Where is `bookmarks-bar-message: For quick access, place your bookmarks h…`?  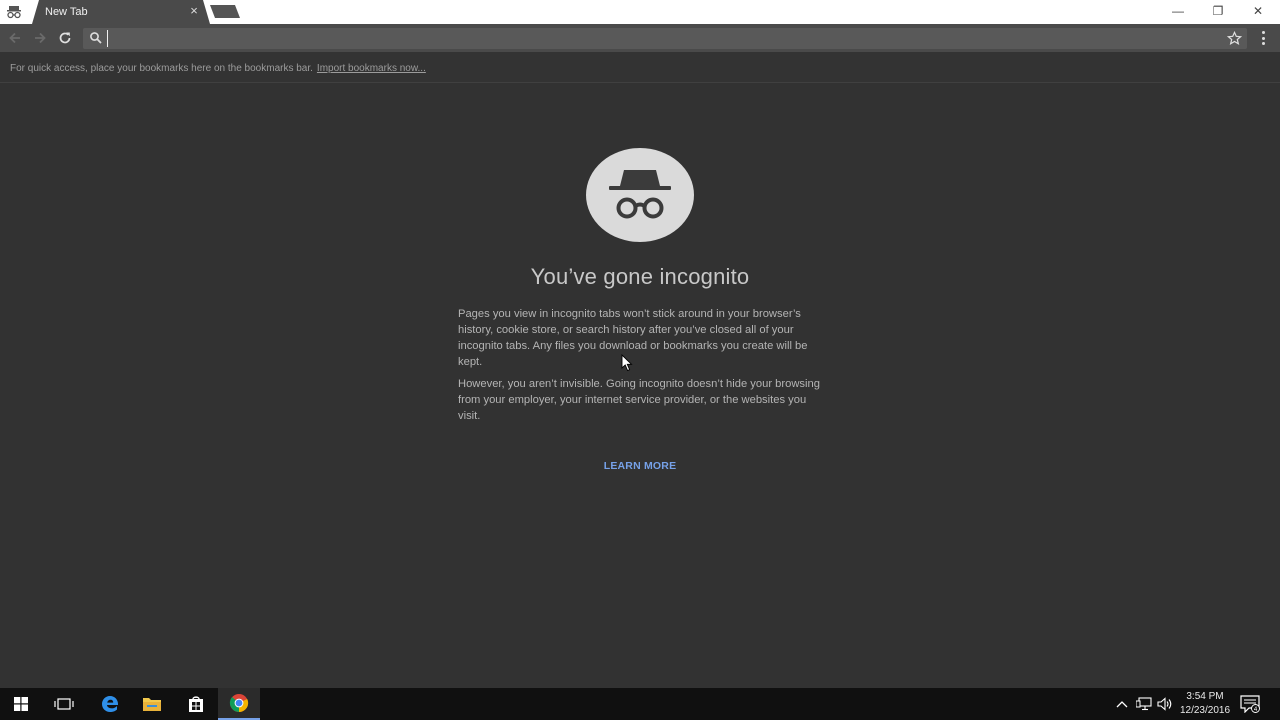
bookmarks-bar-message: For quick access, place your bookmarks h… is located at coordinates (218, 68).